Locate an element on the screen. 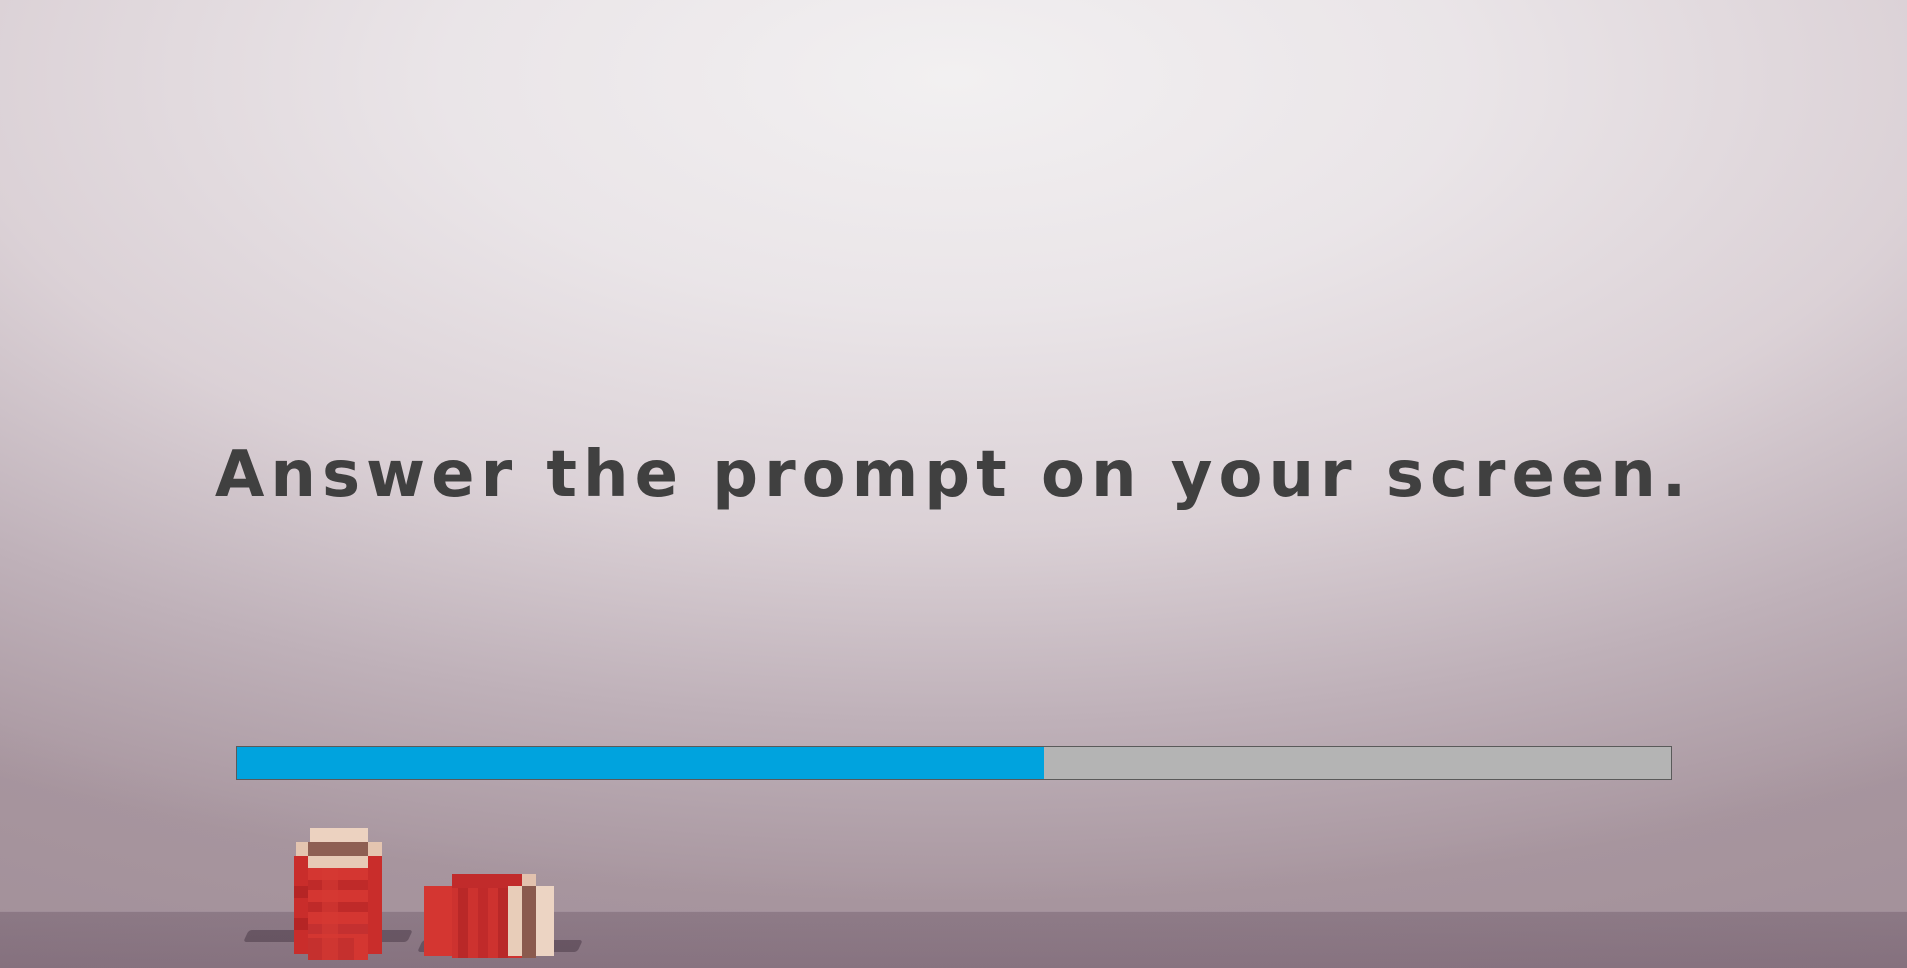 The width and height of the screenshot is (1907, 968). red-player-standing-icon is located at coordinates (338, 894).